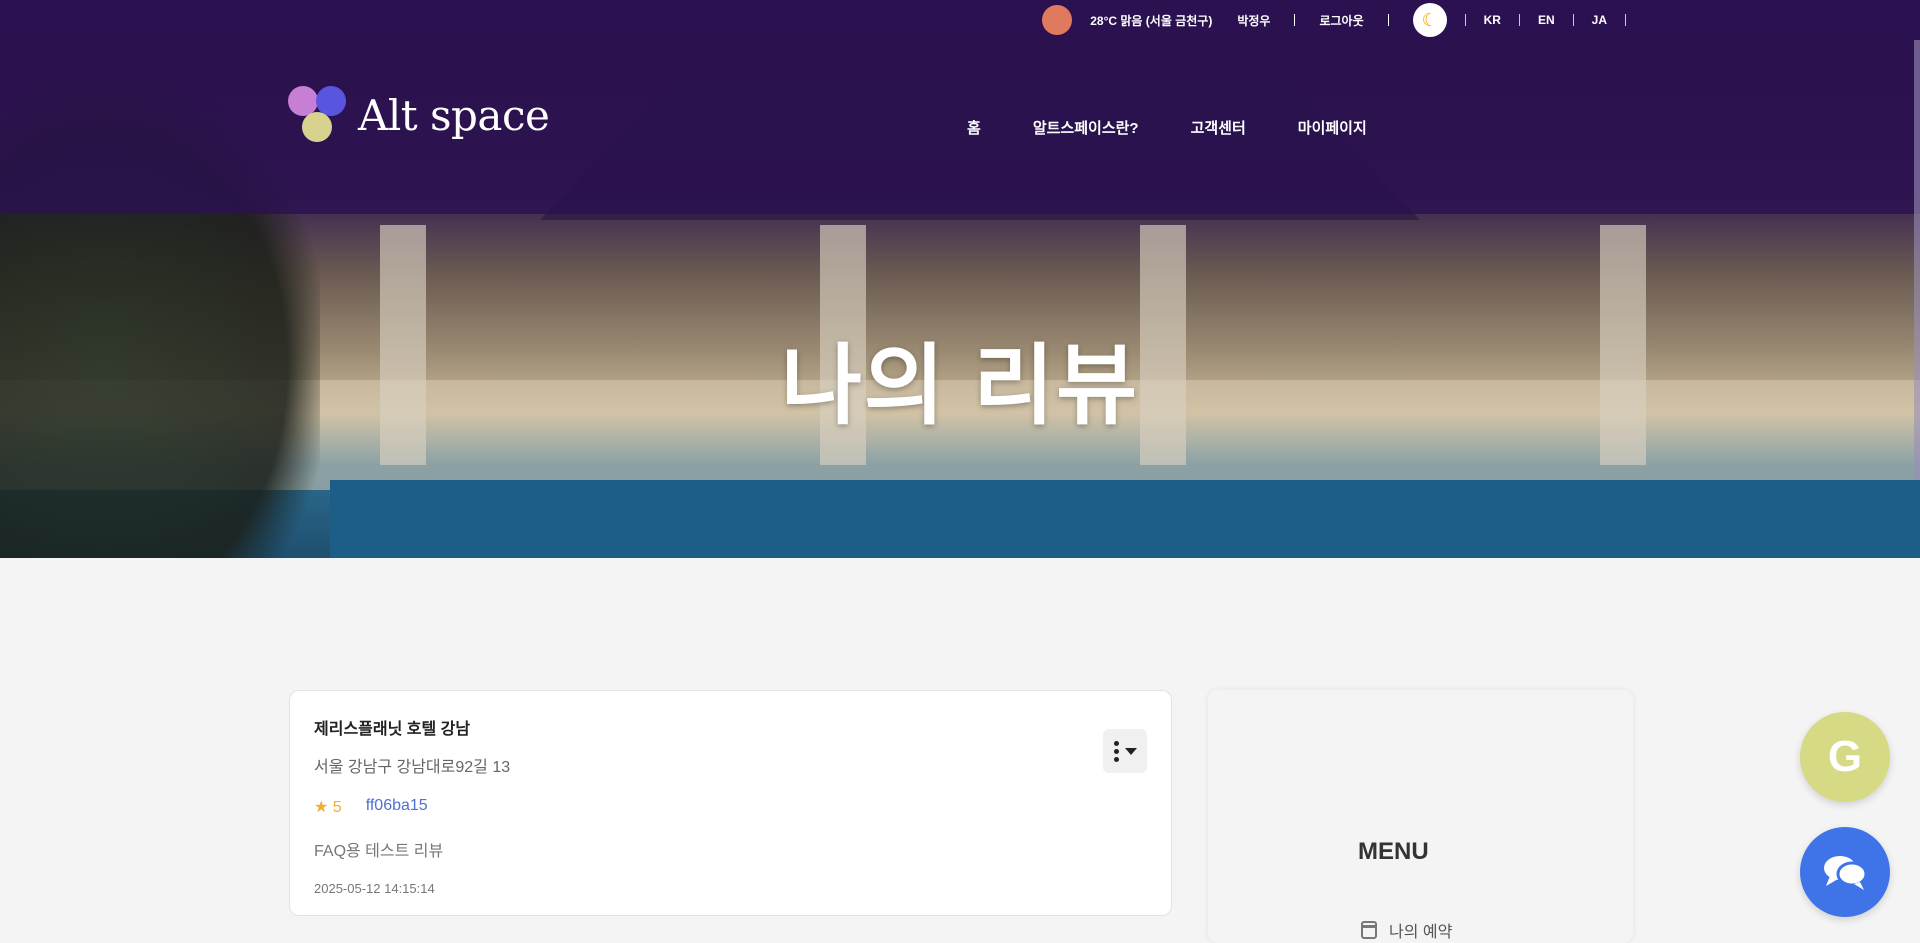 The height and width of the screenshot is (943, 1920). What do you see at coordinates (1253, 20) in the screenshot?
I see `user-name: 박정우` at bounding box center [1253, 20].